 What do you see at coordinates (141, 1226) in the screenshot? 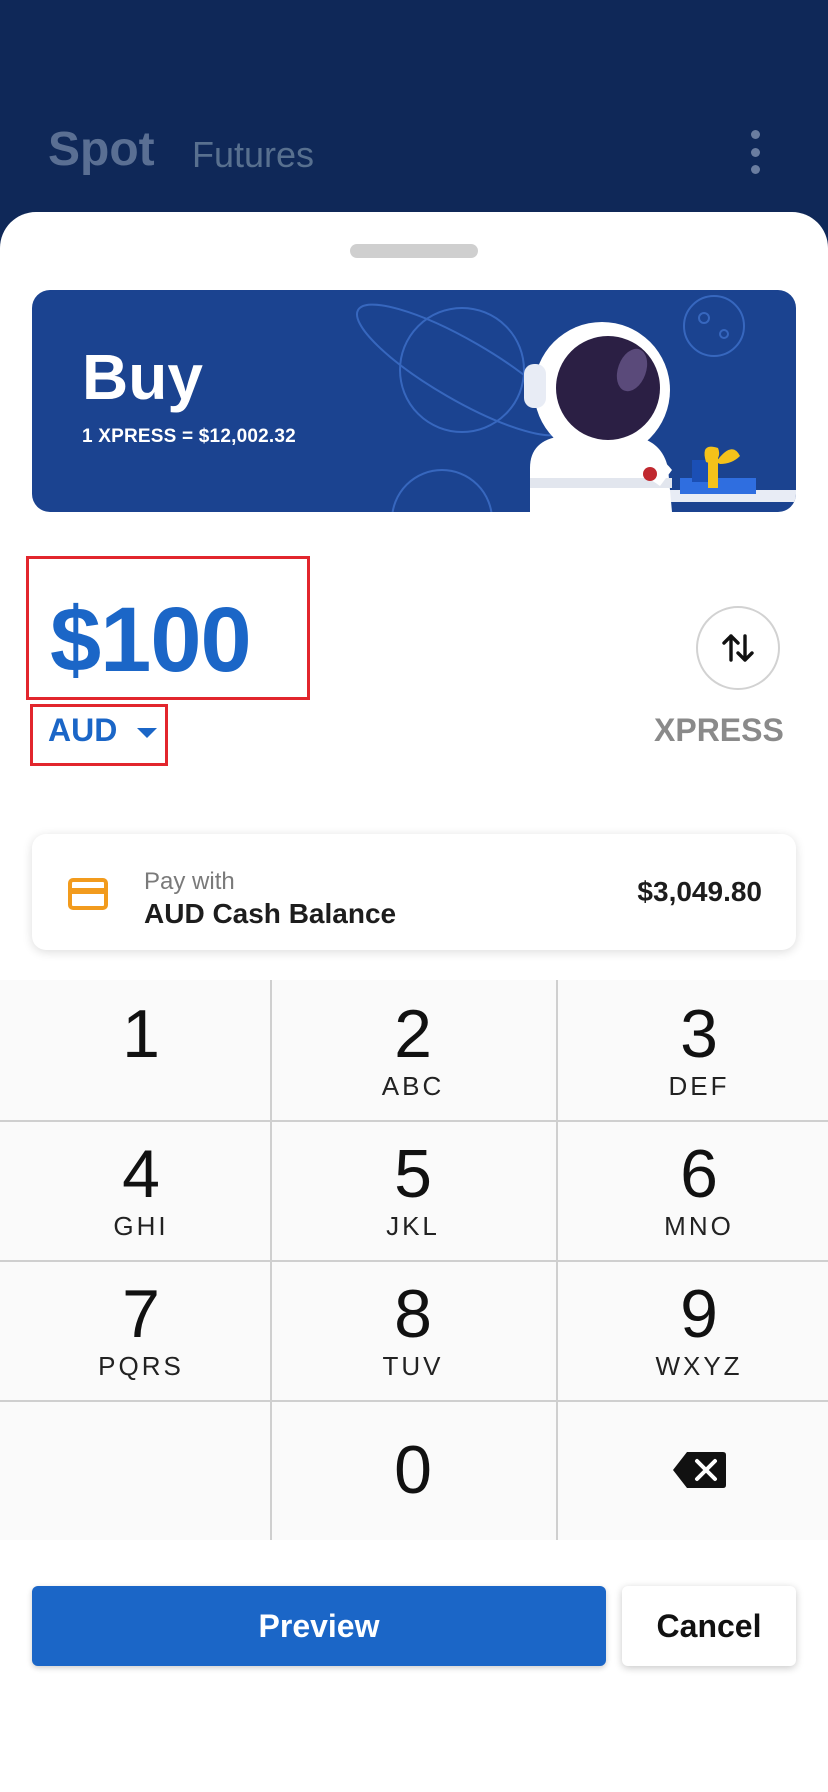
I see `key-letters: GHI` at bounding box center [141, 1226].